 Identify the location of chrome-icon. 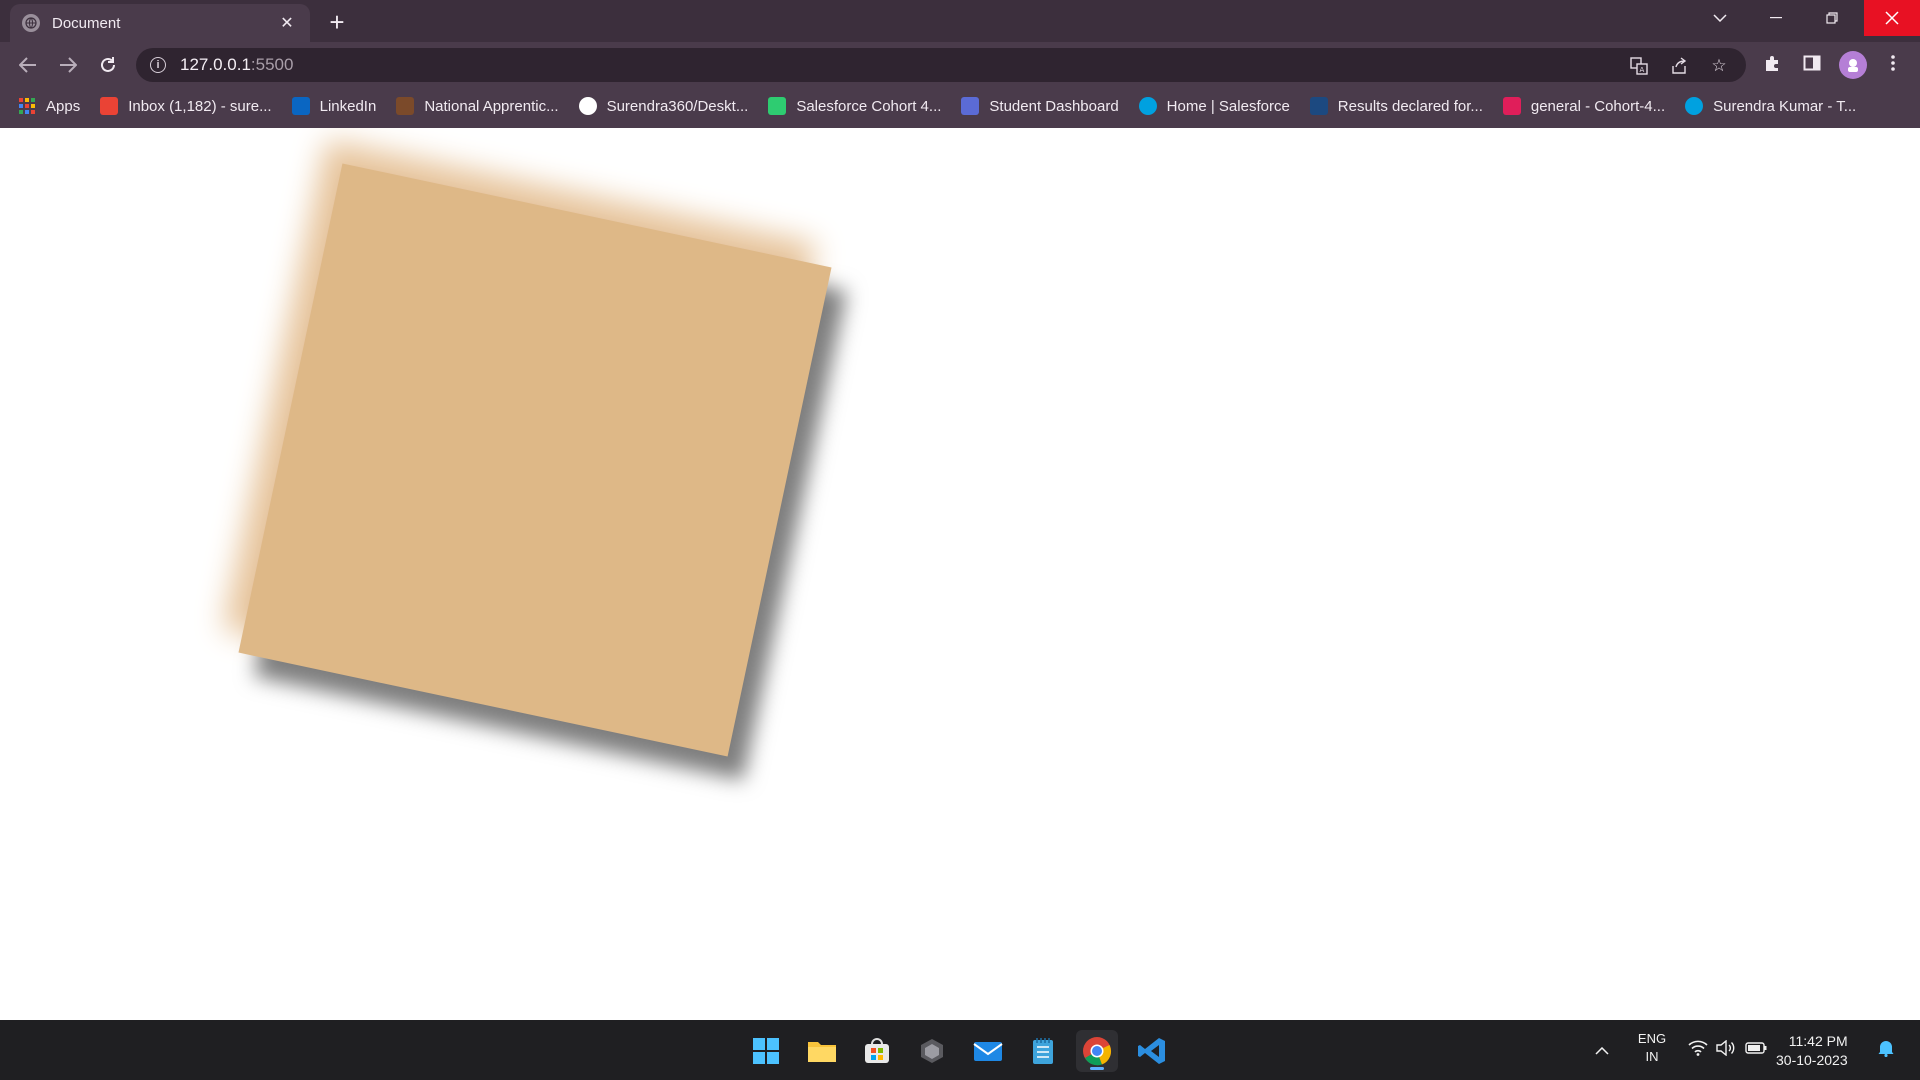
(1097, 1051).